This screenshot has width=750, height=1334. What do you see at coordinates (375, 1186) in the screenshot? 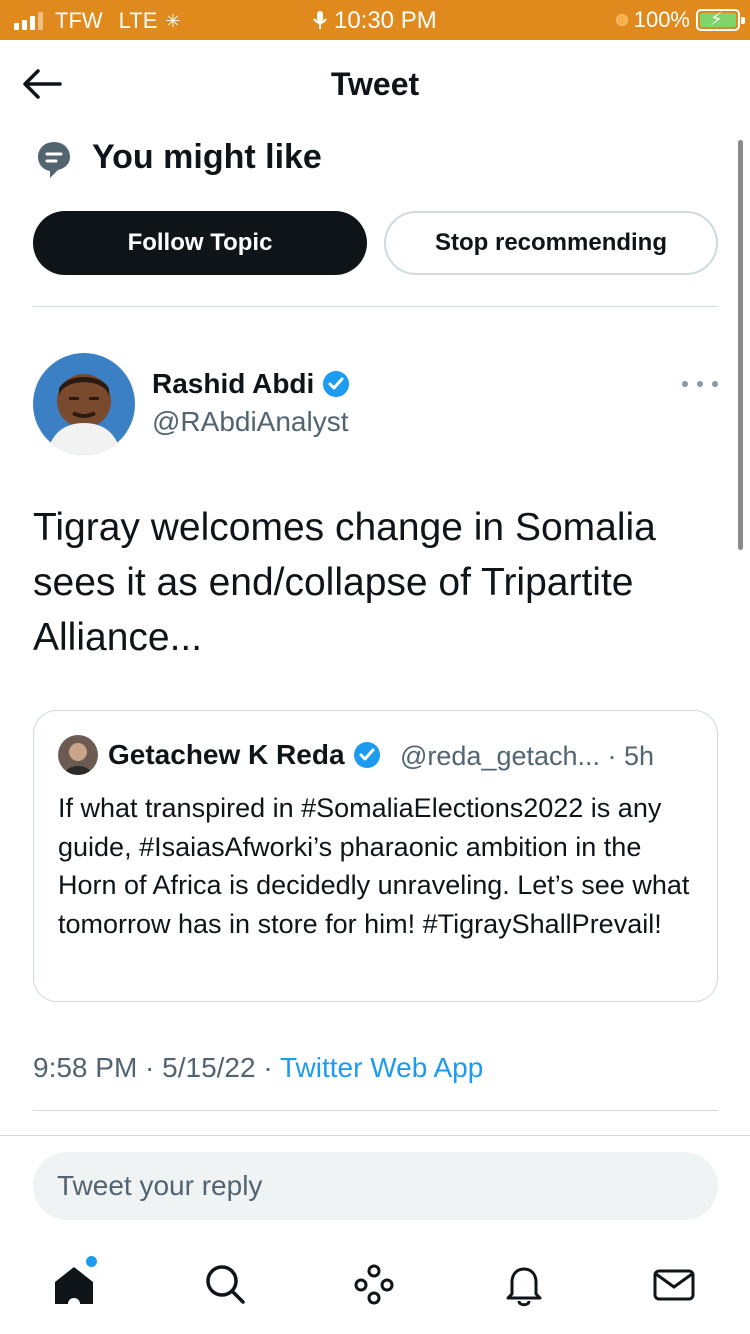
I see `reply-input: Tweet your reply` at bounding box center [375, 1186].